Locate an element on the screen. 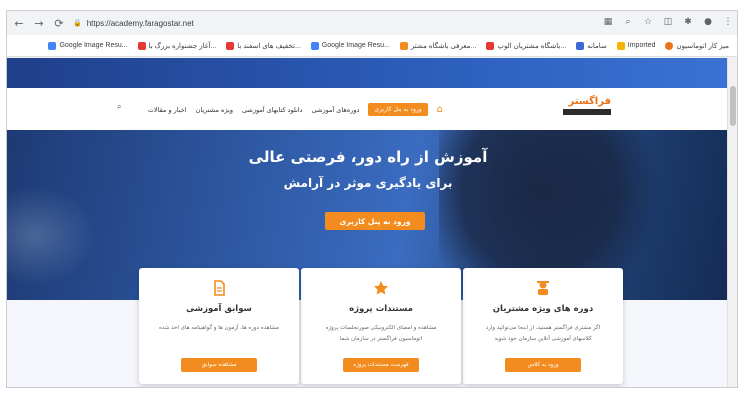 This screenshot has height=394, width=744. card-title: سوابق آموزشی is located at coordinates (219, 309).